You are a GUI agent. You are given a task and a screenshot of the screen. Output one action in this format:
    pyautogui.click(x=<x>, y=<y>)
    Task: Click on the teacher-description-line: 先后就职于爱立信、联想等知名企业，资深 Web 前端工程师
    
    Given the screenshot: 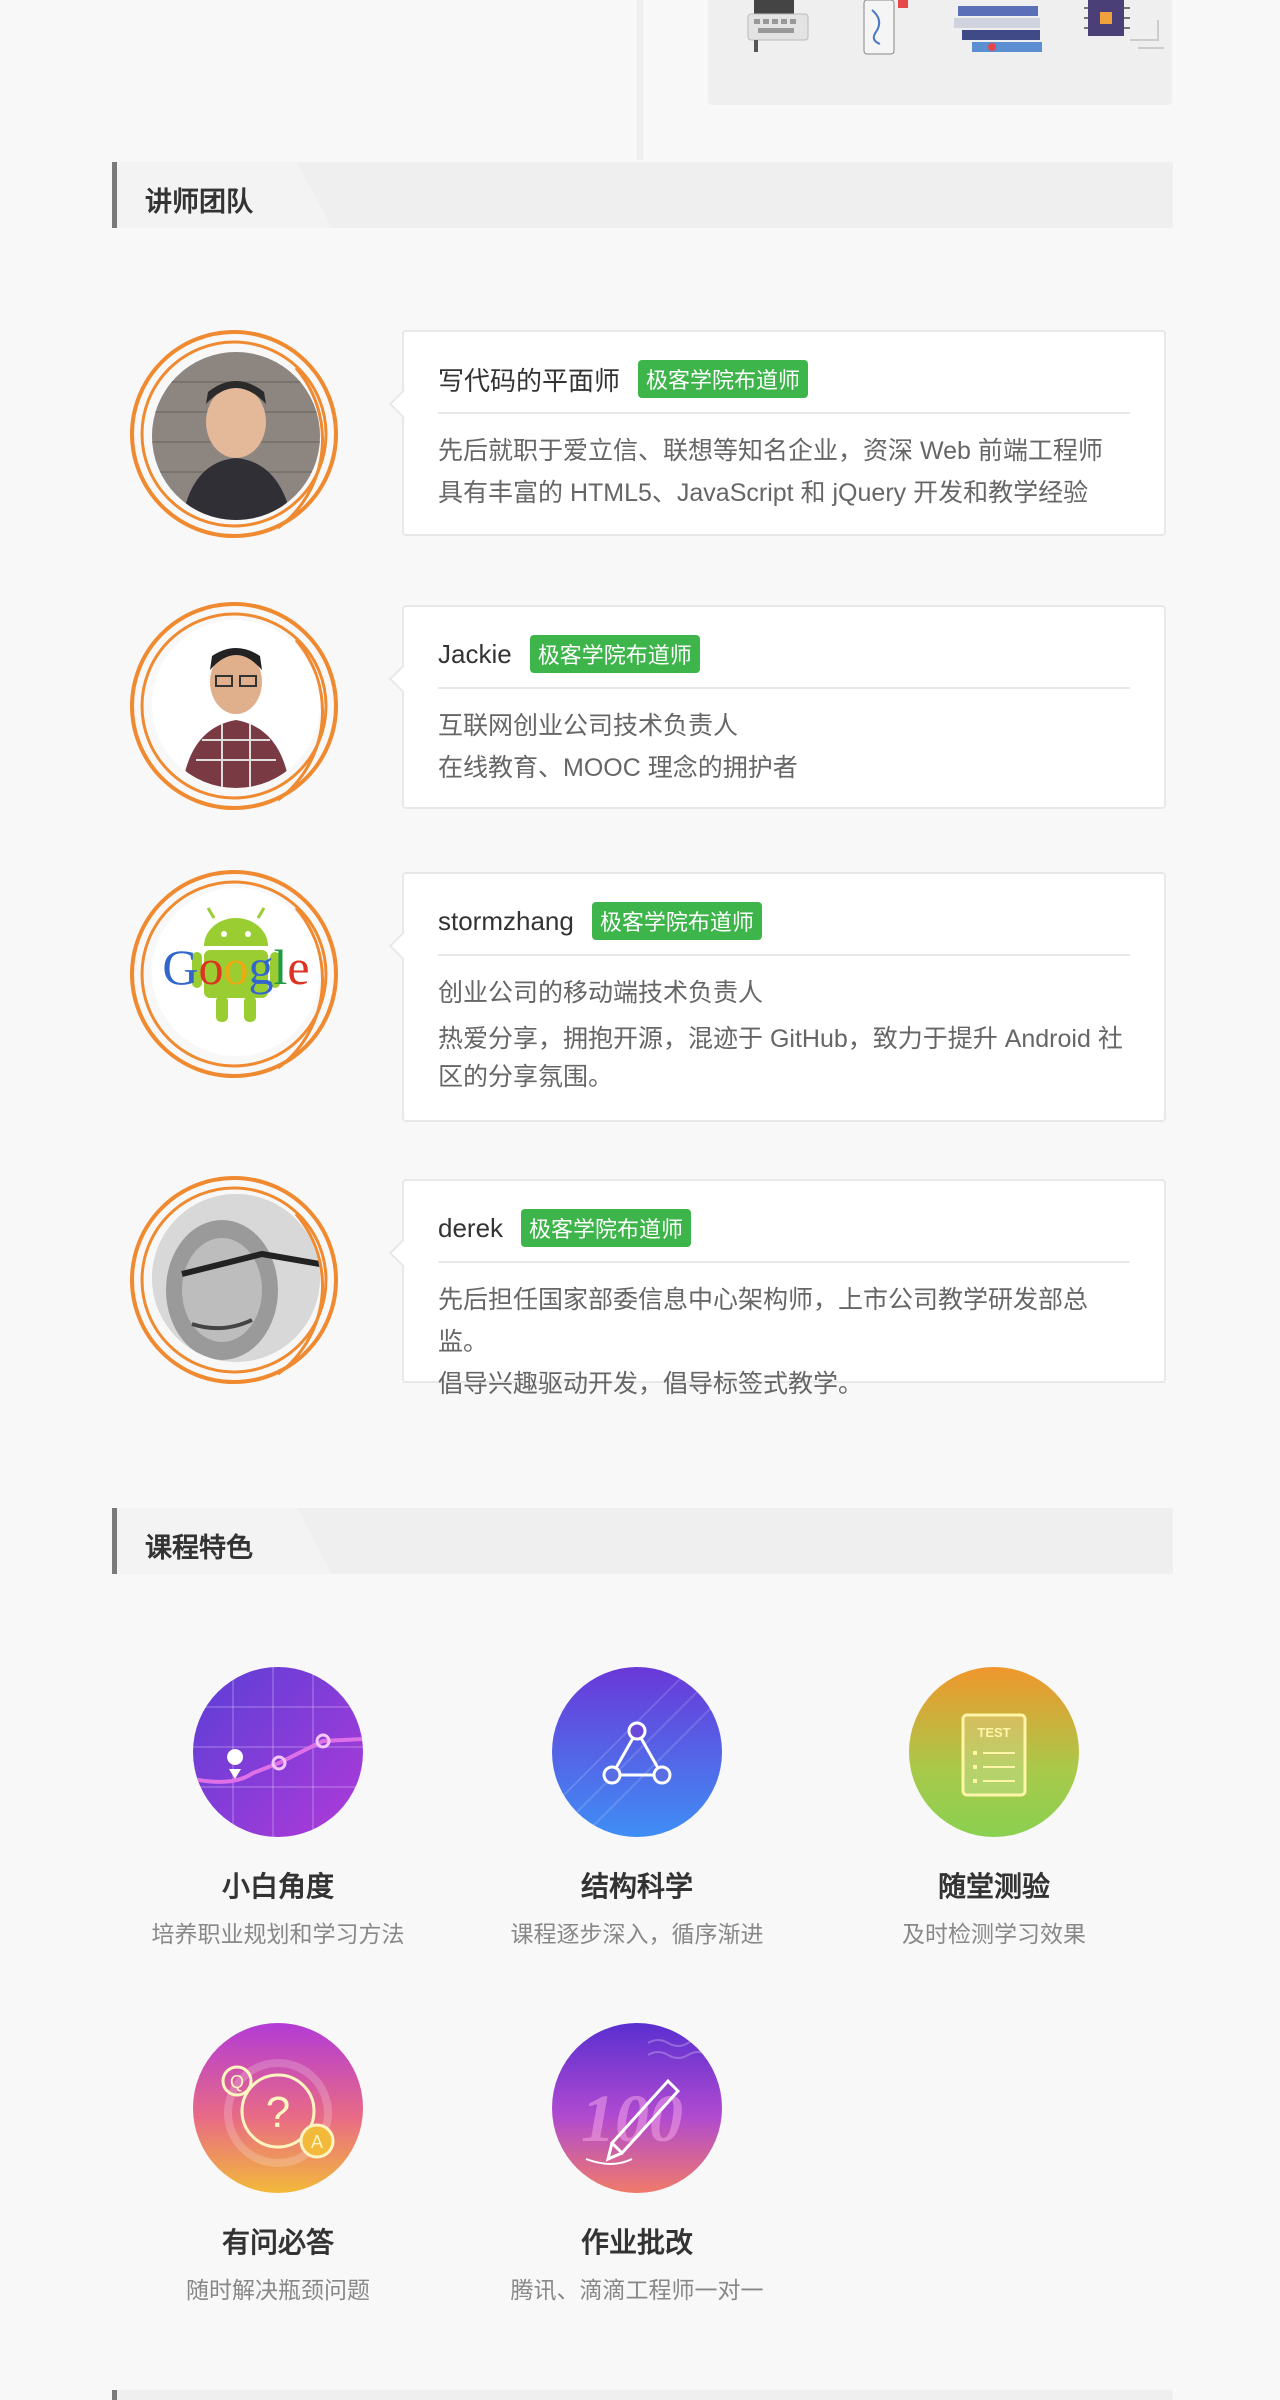 What is the action you would take?
    pyautogui.click(x=770, y=451)
    